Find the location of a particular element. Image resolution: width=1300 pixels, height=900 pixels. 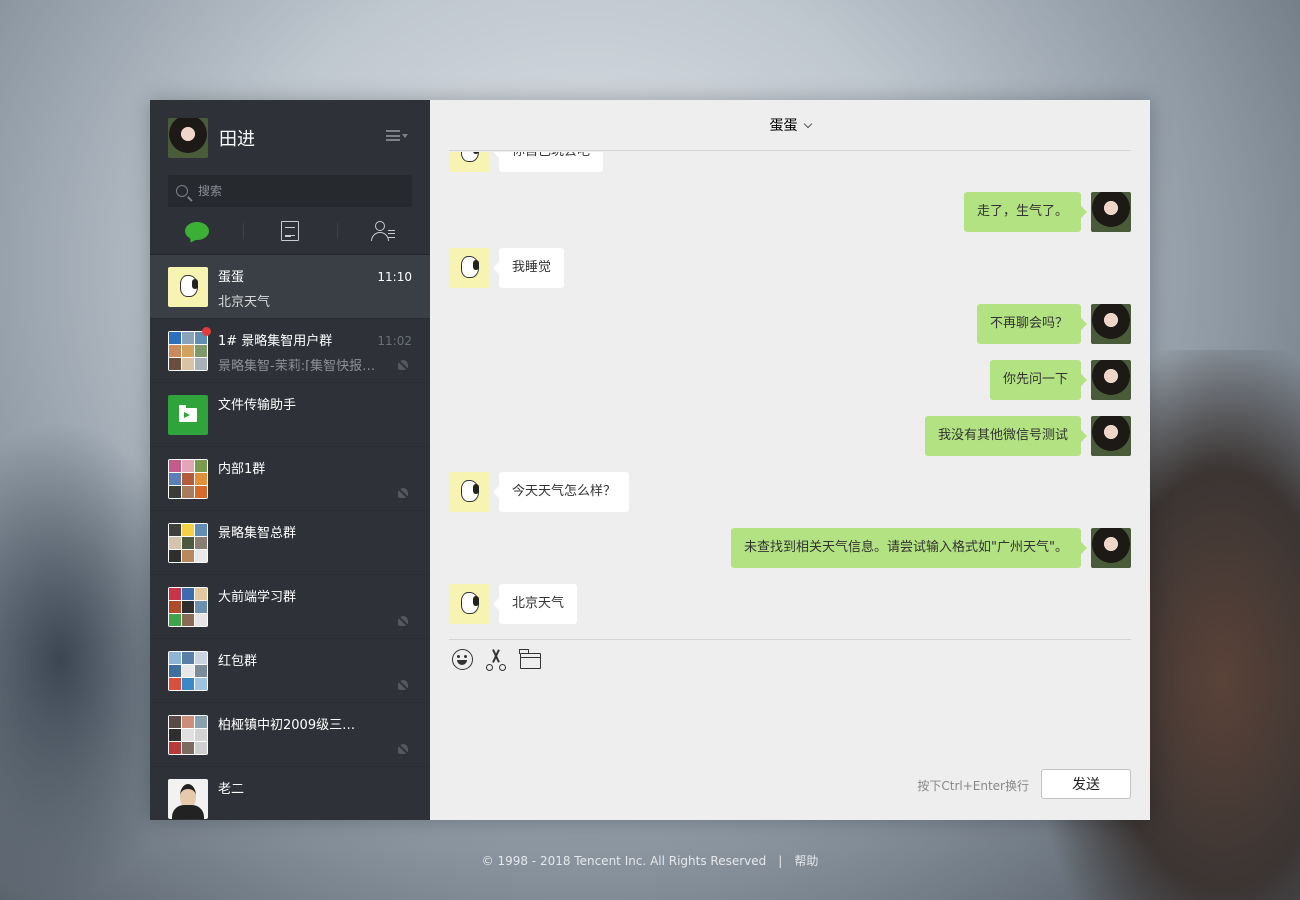

chat-list-item: 红包群 is located at coordinates (290, 671).